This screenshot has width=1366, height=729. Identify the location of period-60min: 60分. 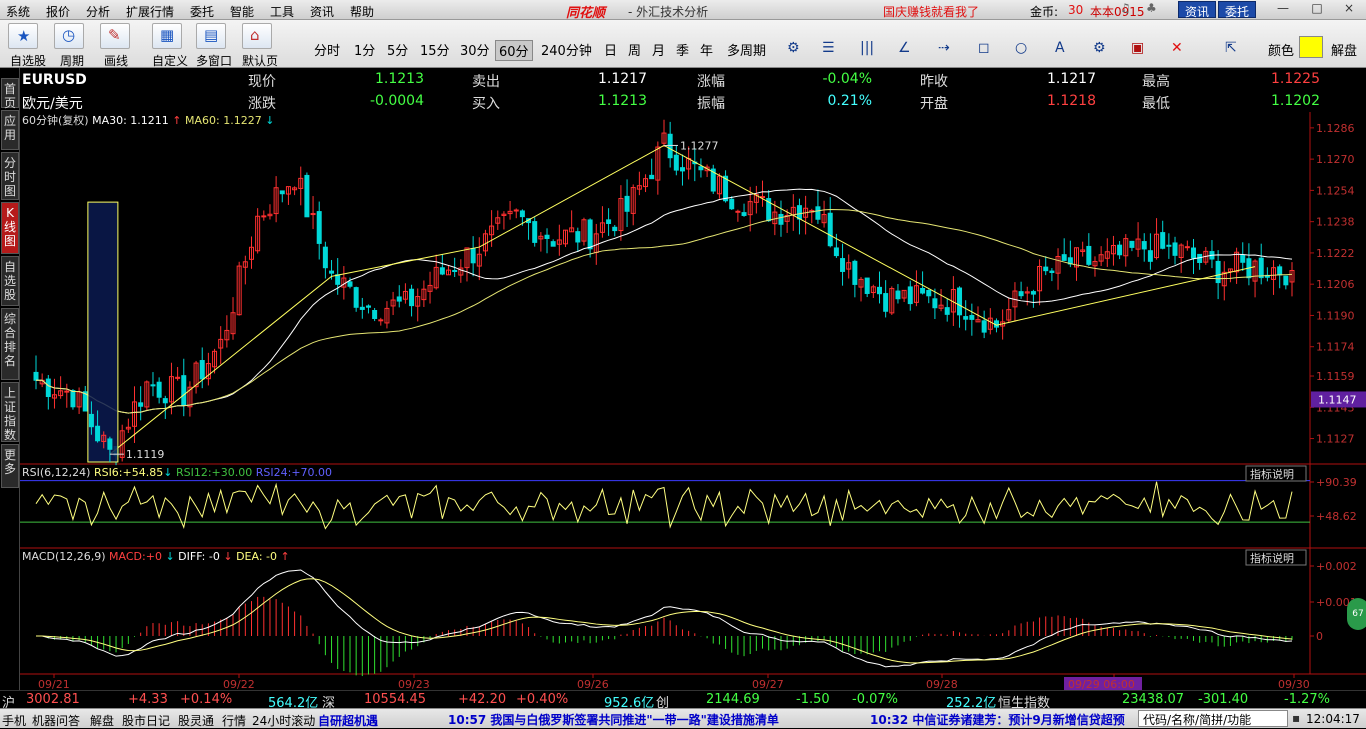
(514, 50).